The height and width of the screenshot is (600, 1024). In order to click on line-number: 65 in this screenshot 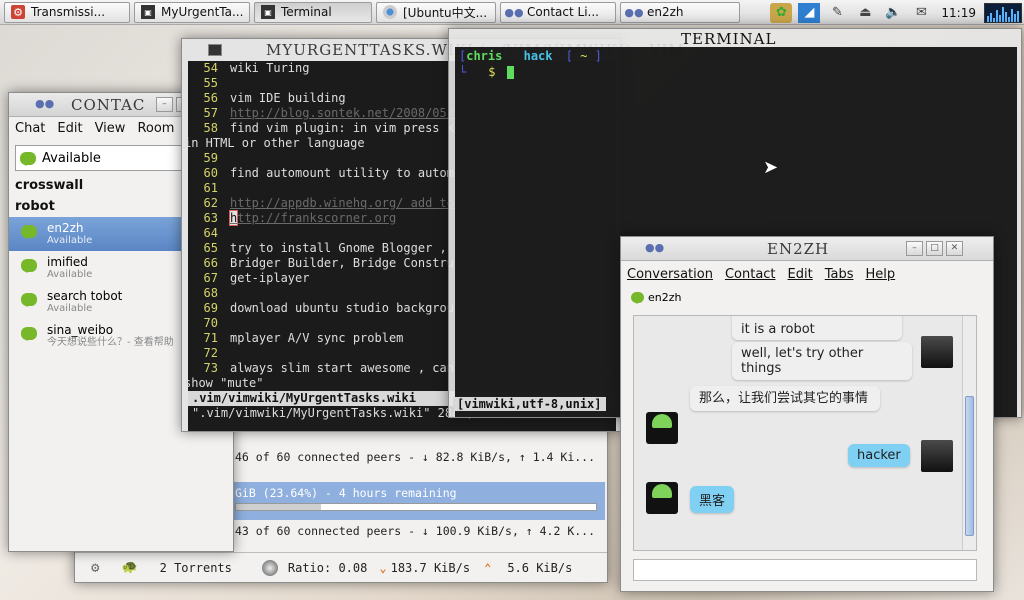, I will do `click(210, 248)`.